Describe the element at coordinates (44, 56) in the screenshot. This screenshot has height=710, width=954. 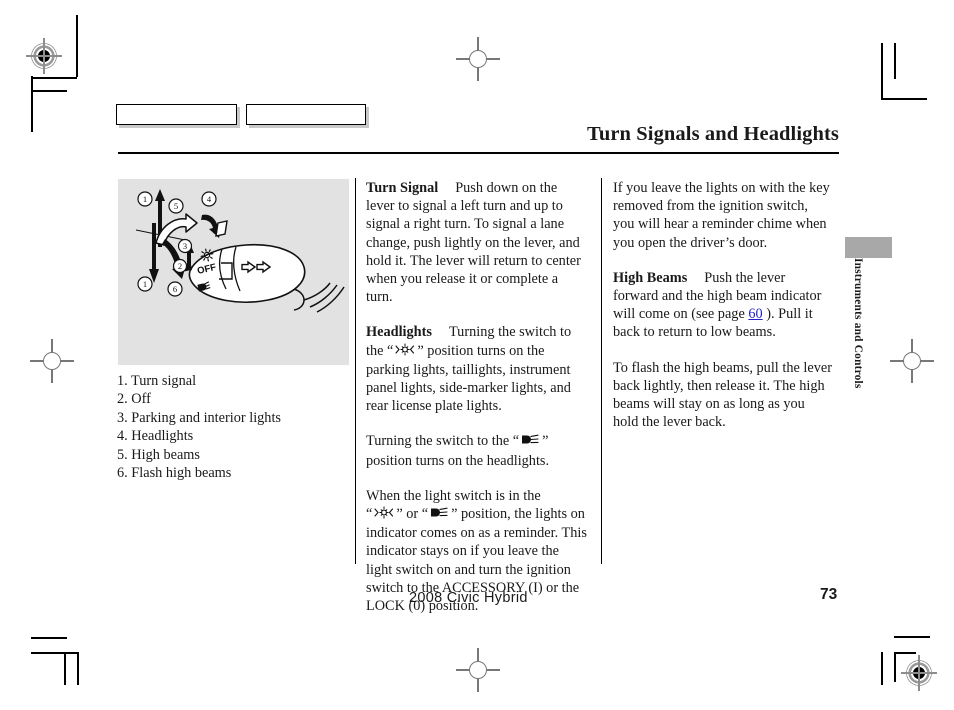
I see `registration-bullseye-top-left` at that location.